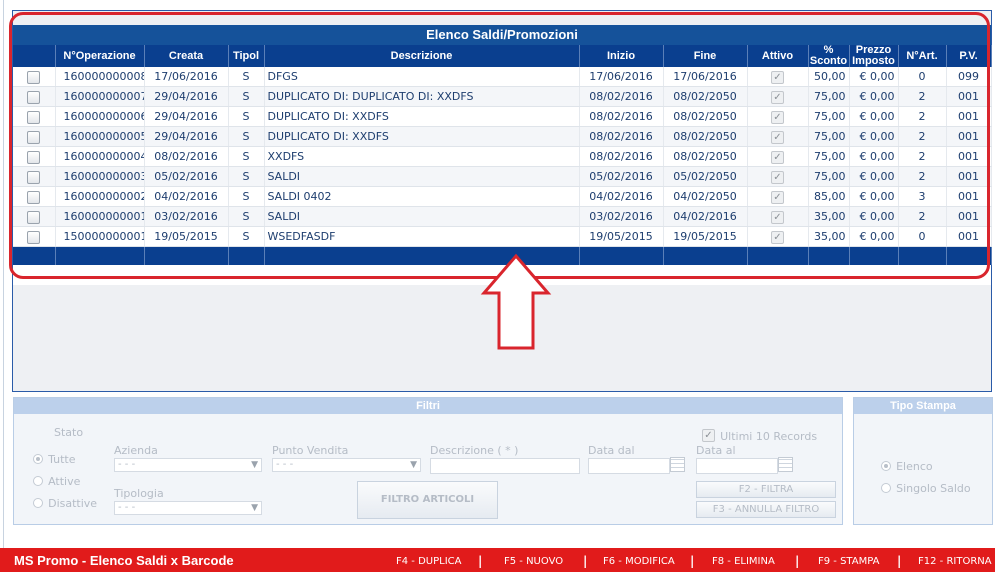 This screenshot has width=995, height=572. What do you see at coordinates (708, 435) in the screenshot?
I see `checkmark-icon: ✓` at bounding box center [708, 435].